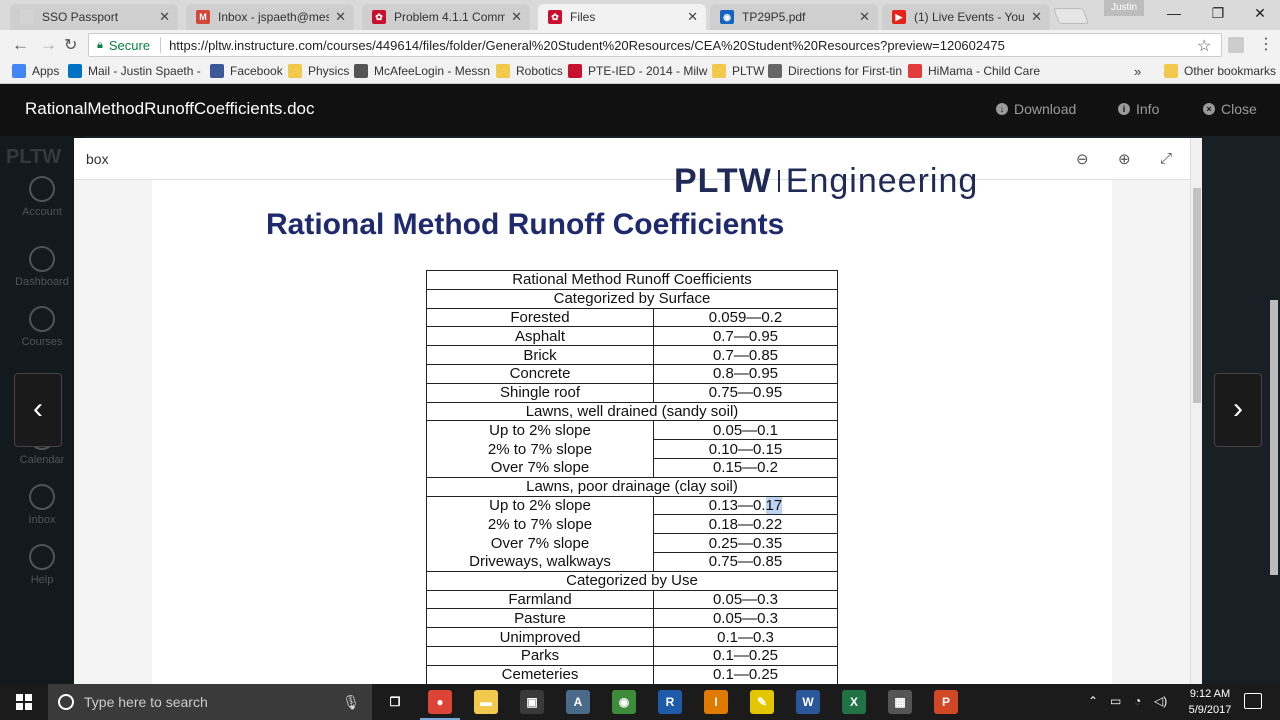  I want to click on action-center-icon, so click(1253, 701).